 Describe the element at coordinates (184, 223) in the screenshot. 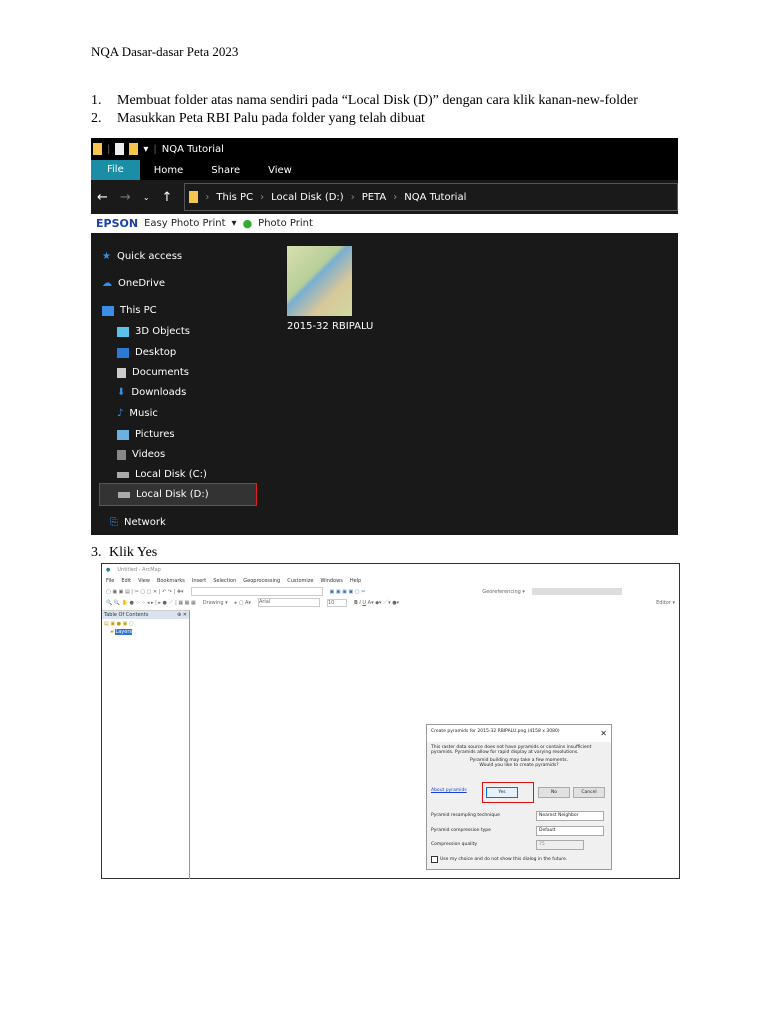

I see `easy-photo-print-button: Easy Photo Print` at that location.